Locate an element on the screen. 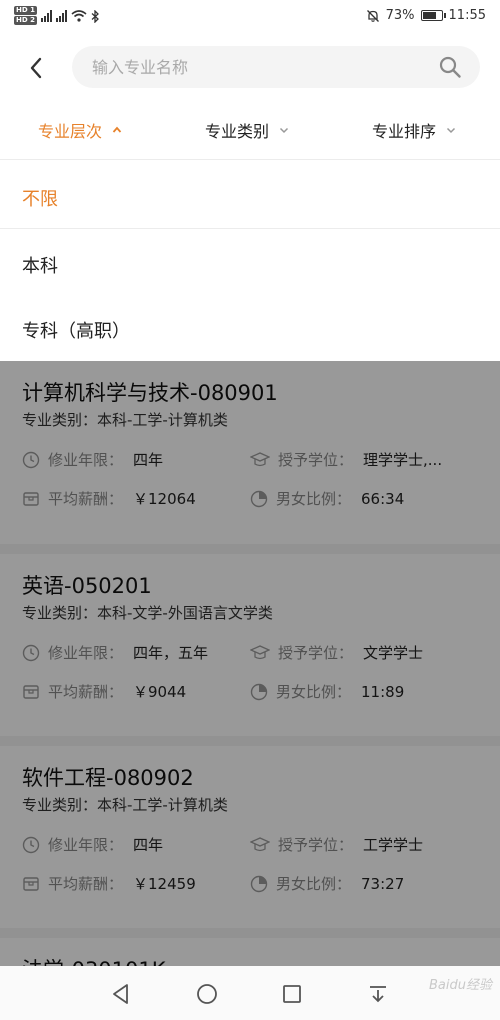 The height and width of the screenshot is (1020, 500). filter-tab-sort: 专业排序 is located at coordinates (414, 130).